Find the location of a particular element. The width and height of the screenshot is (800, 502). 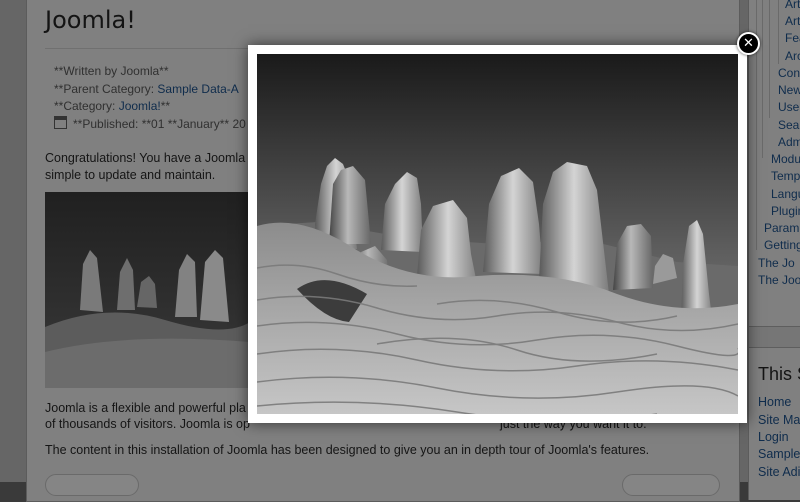

sidebar-menu-item: Langu is located at coordinates (785, 194).